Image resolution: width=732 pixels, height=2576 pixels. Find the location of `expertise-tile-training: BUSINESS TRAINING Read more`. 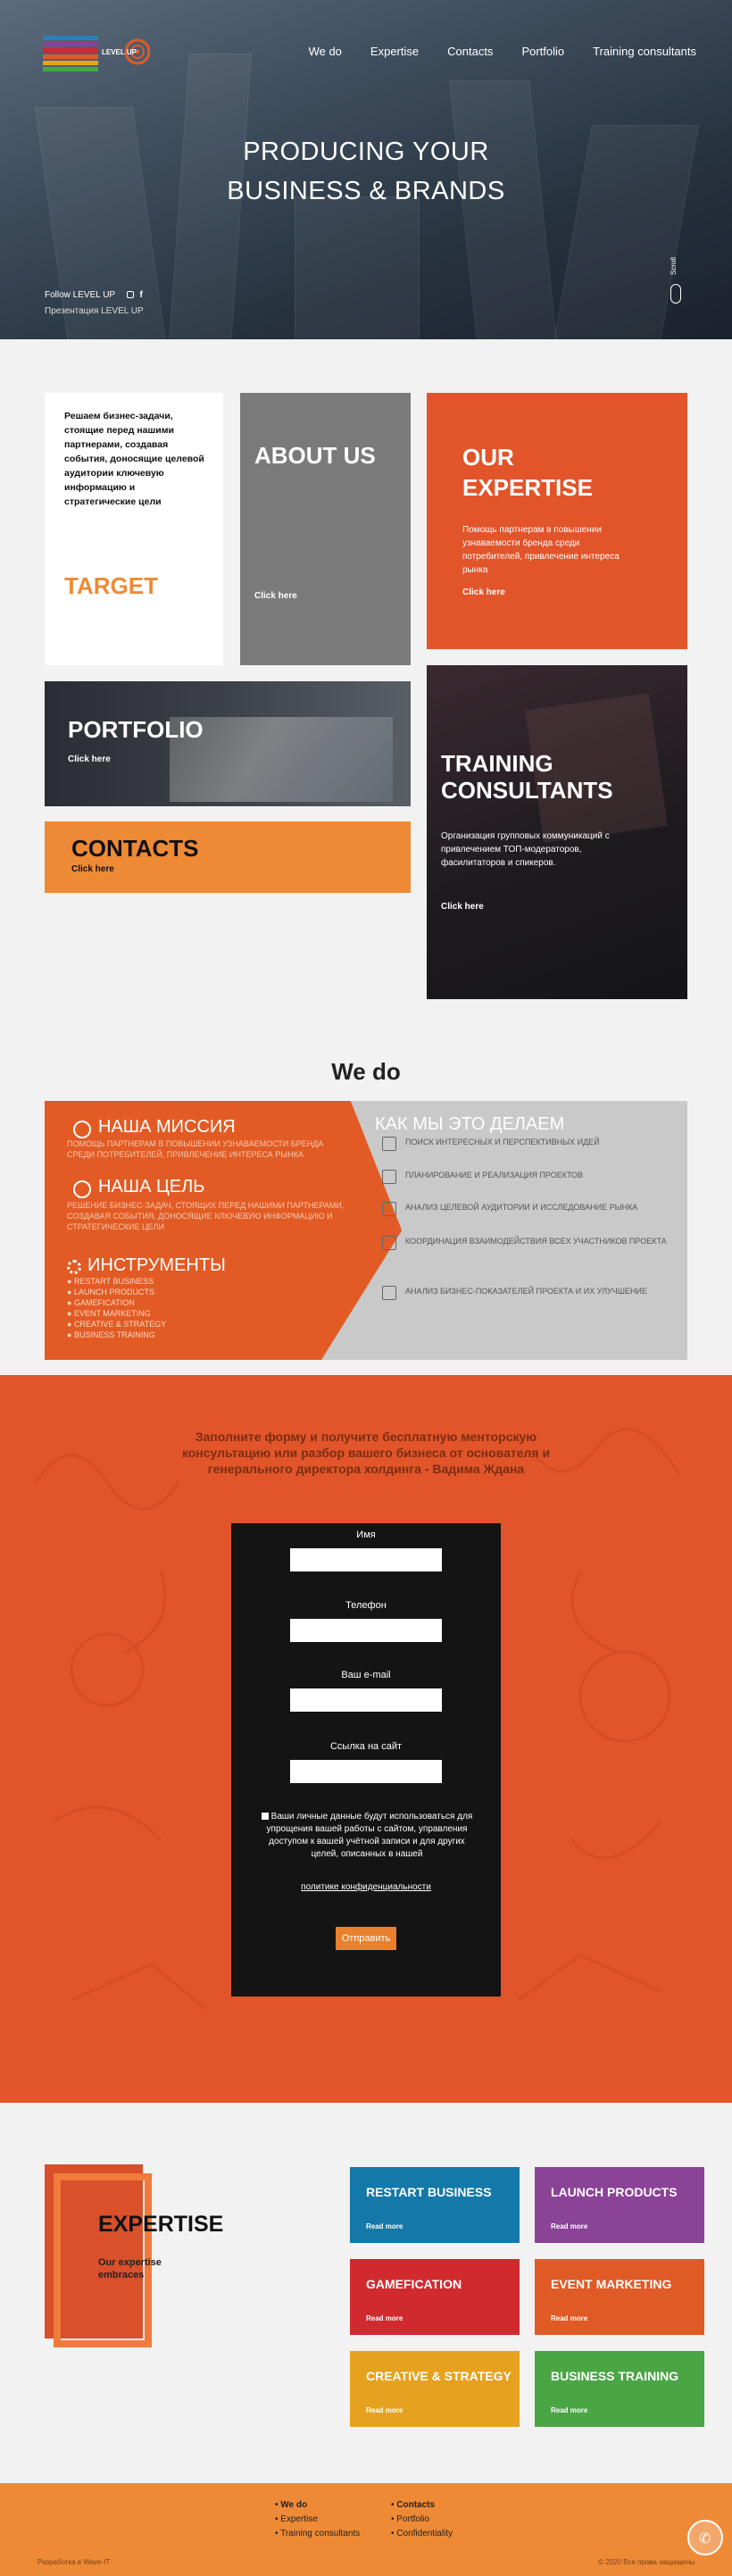

expertise-tile-training: BUSINESS TRAINING Read more is located at coordinates (619, 2389).